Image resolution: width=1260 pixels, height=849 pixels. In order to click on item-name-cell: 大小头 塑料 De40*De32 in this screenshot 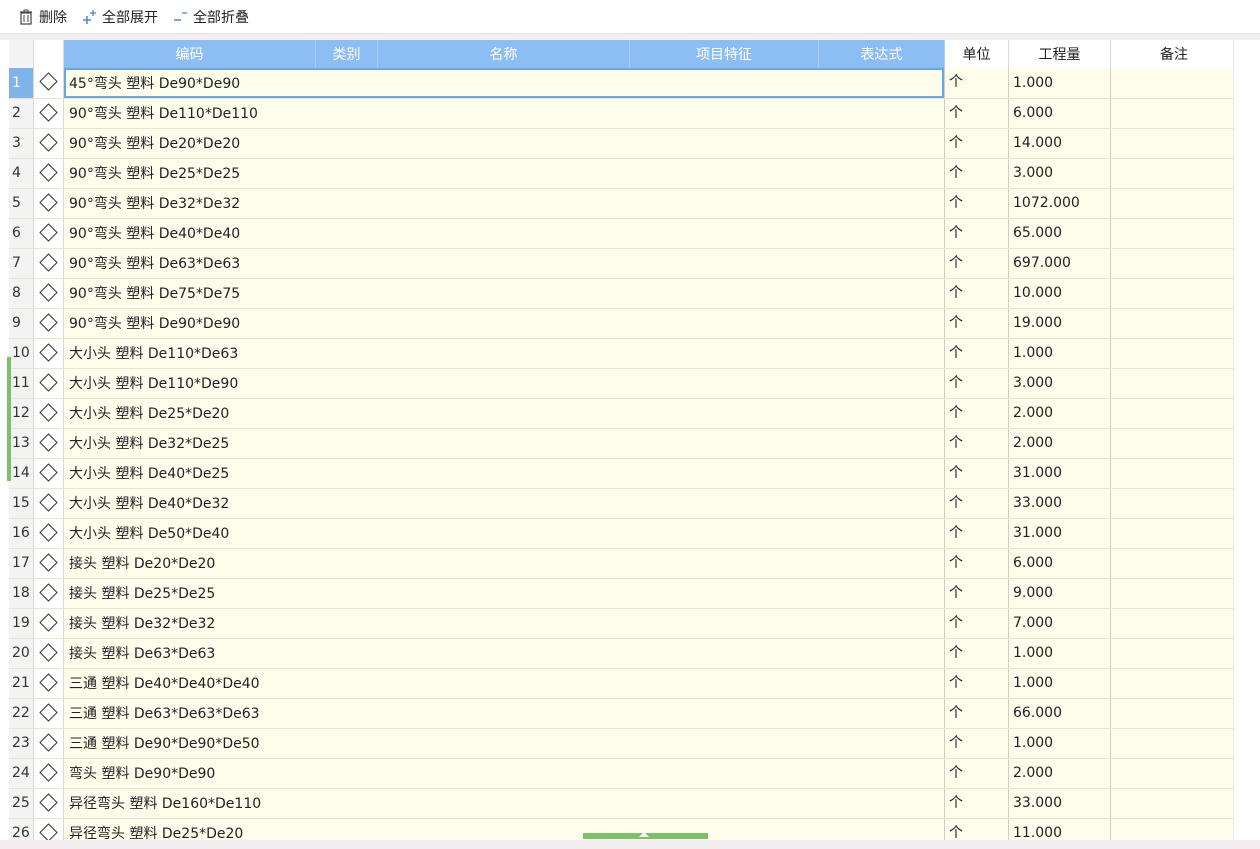, I will do `click(504, 503)`.